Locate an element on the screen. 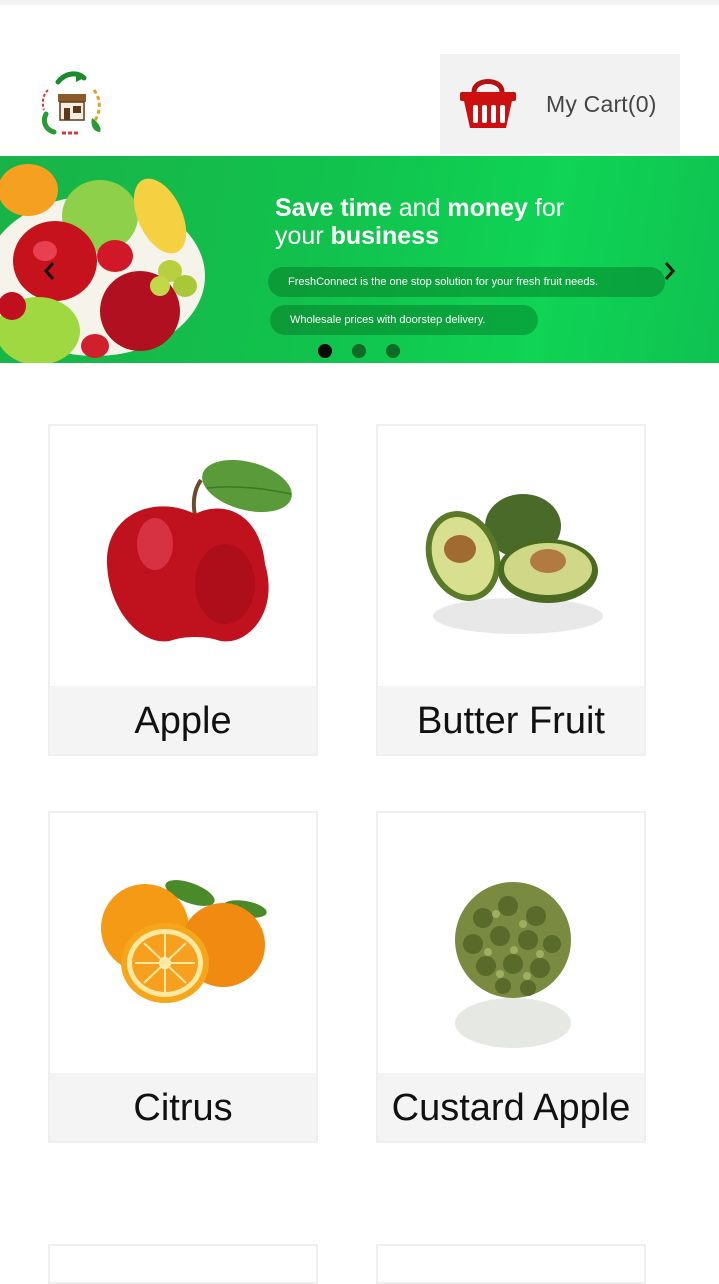  cart-label: My Cart(0) is located at coordinates (601, 103).